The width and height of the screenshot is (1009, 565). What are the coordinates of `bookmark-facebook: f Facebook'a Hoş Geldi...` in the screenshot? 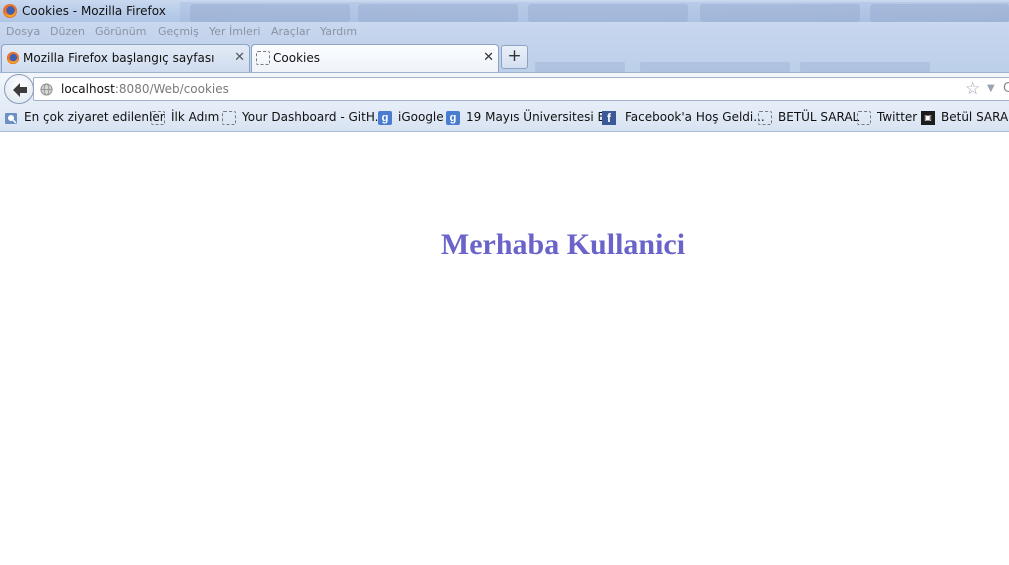 It's located at (683, 118).